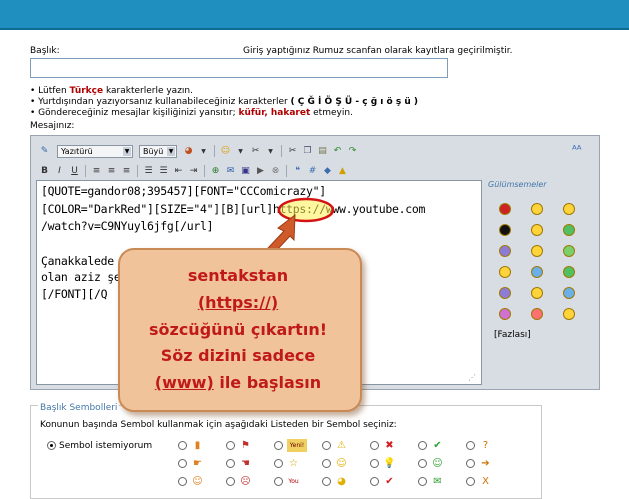  What do you see at coordinates (52, 126) in the screenshot?
I see `message-label: Mesajınız:` at bounding box center [52, 126].